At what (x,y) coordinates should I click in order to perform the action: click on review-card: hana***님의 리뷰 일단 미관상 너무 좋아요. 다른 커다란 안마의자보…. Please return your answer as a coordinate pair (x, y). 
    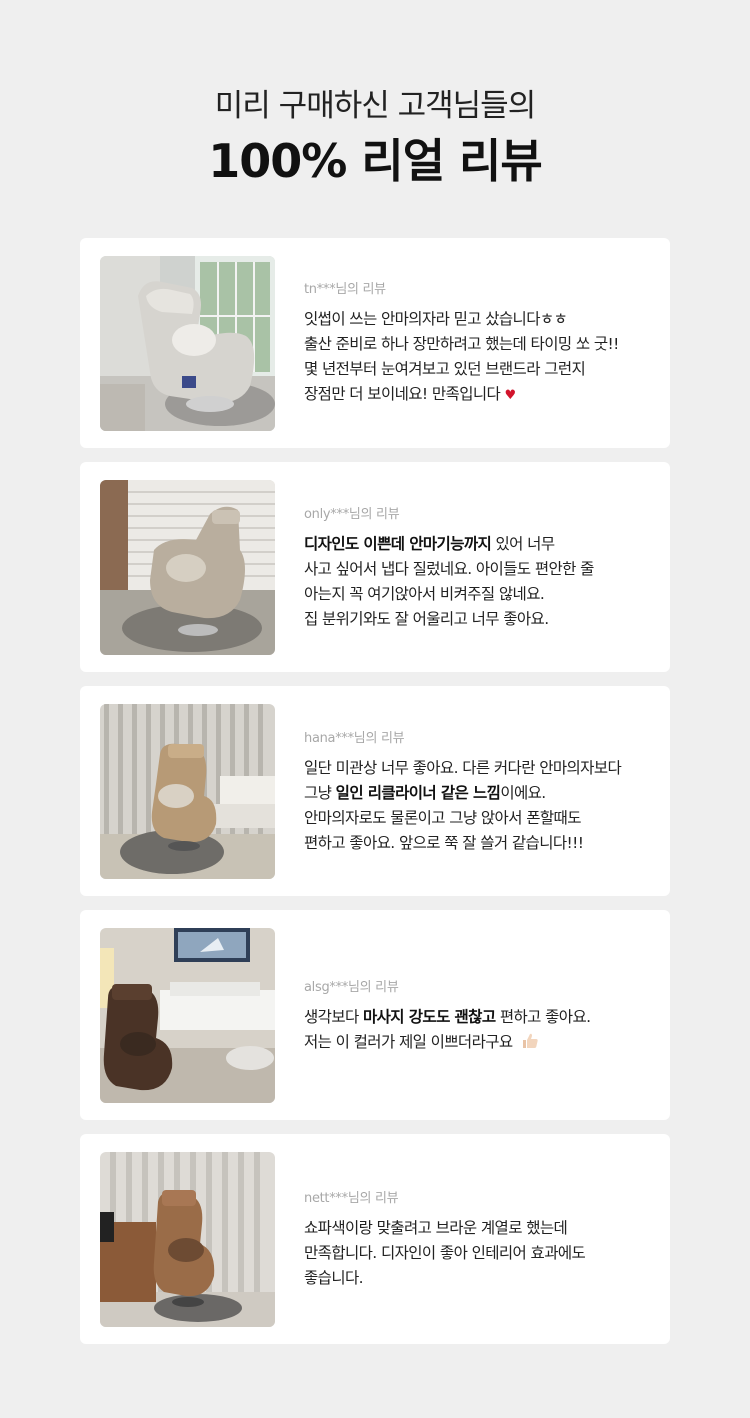
    Looking at the image, I should click on (375, 791).